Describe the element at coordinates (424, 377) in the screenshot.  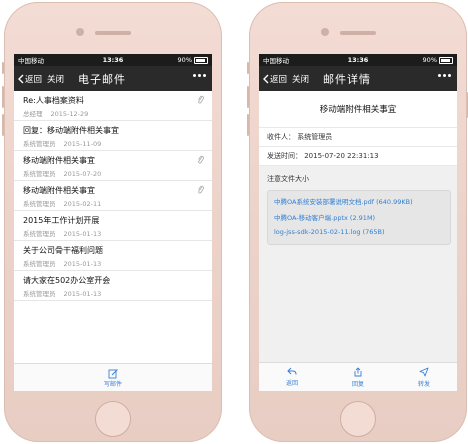
I see `forward-button: 转发` at that location.